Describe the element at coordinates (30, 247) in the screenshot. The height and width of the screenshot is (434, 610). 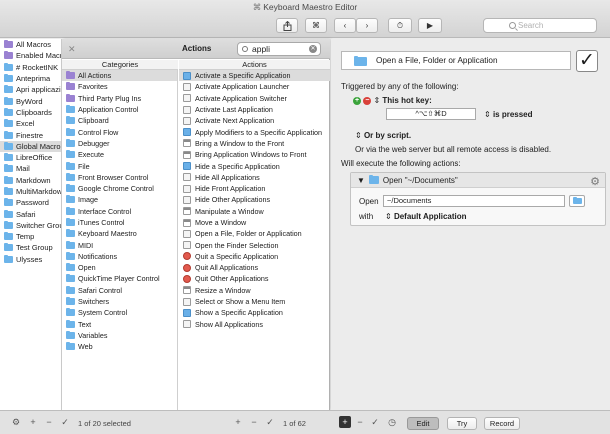
I see `macro-group-item: Test Group` at that location.